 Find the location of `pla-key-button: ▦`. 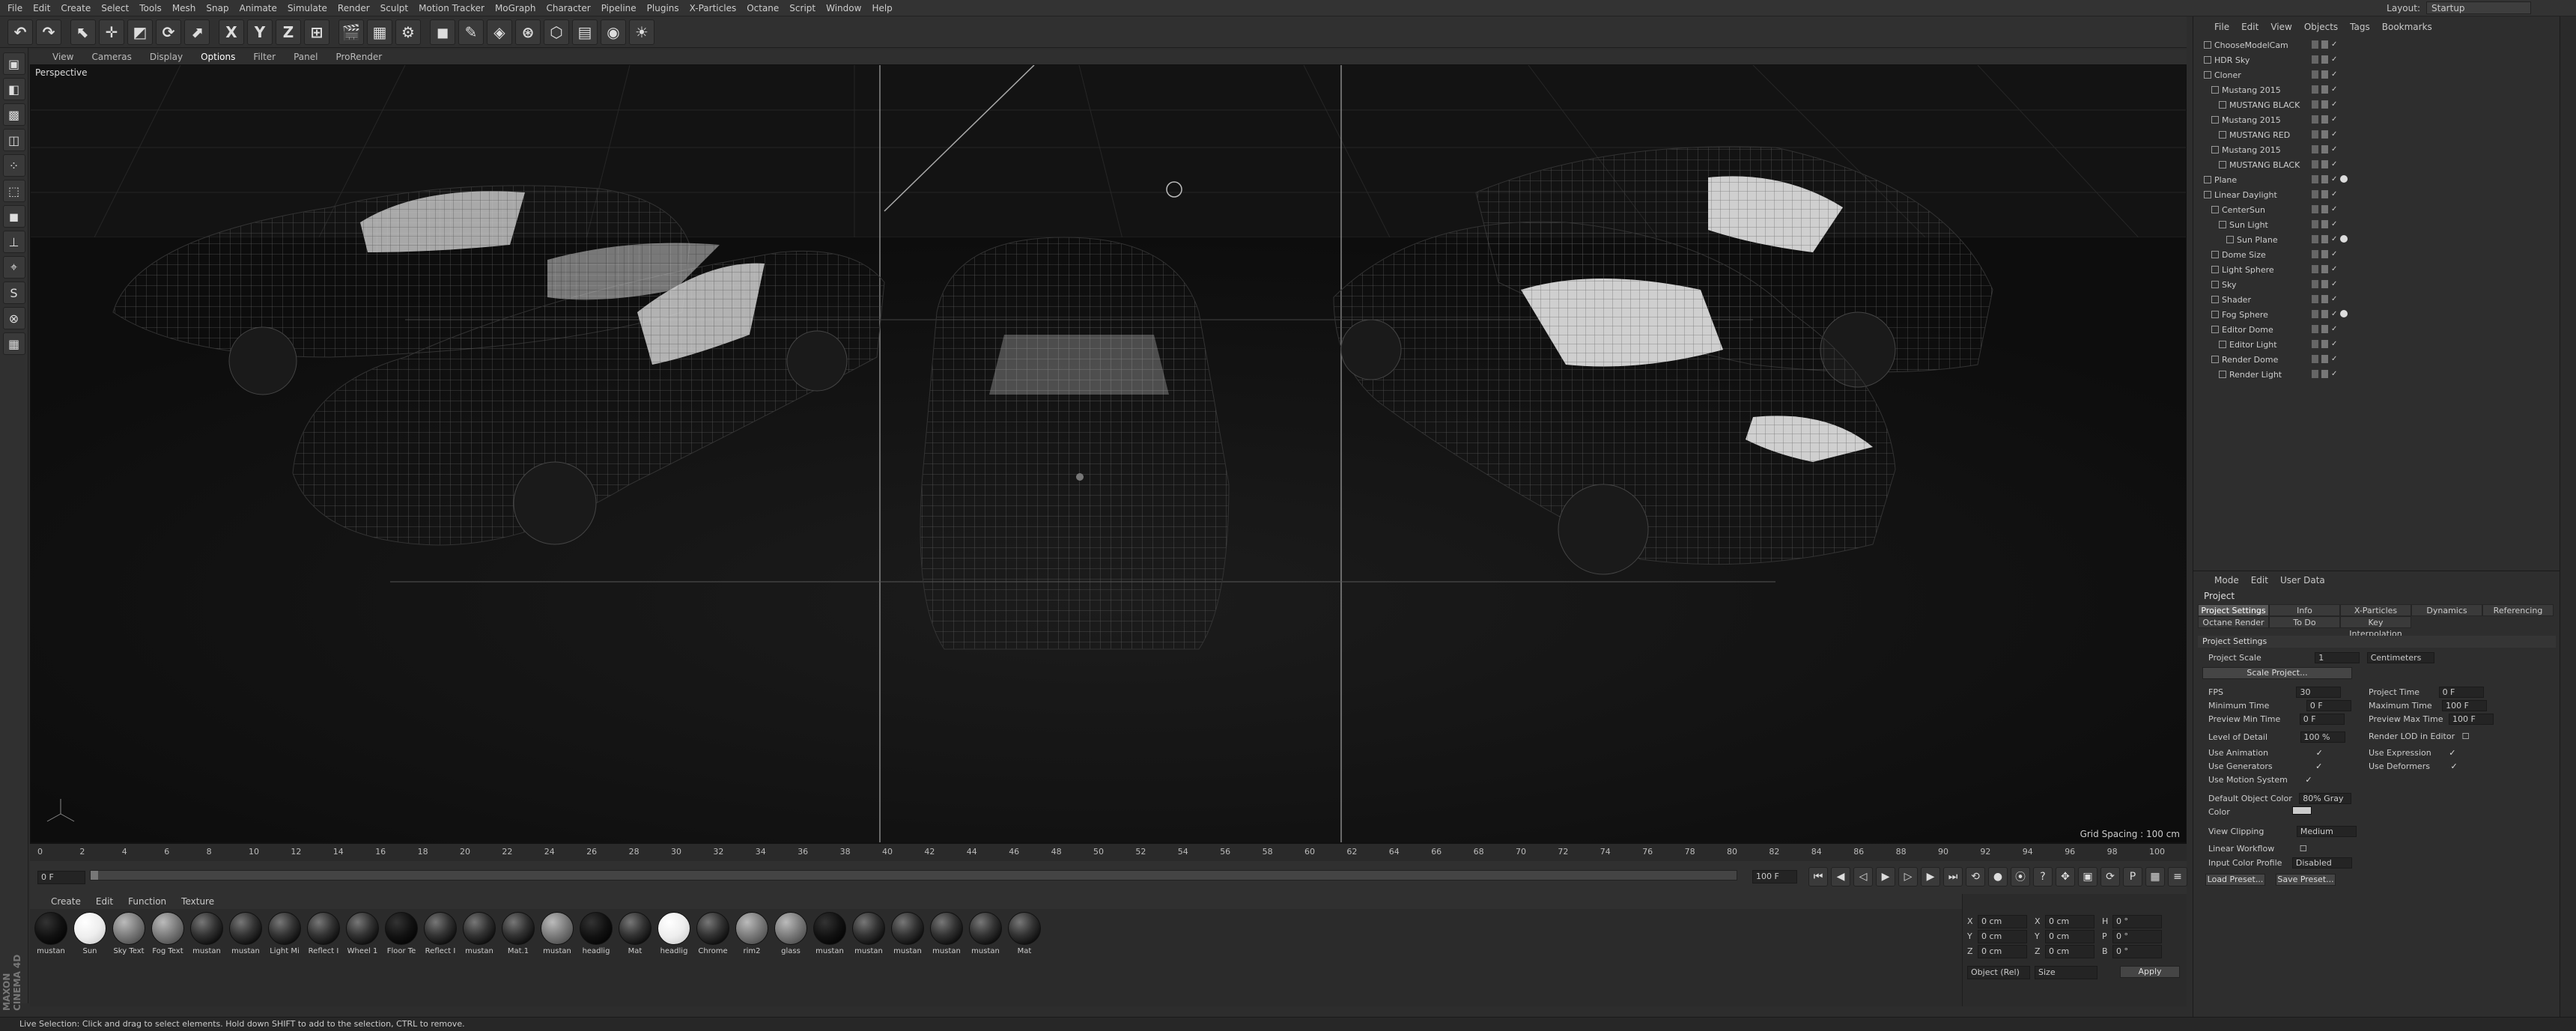

pla-key-button: ▦ is located at coordinates (2155, 876).